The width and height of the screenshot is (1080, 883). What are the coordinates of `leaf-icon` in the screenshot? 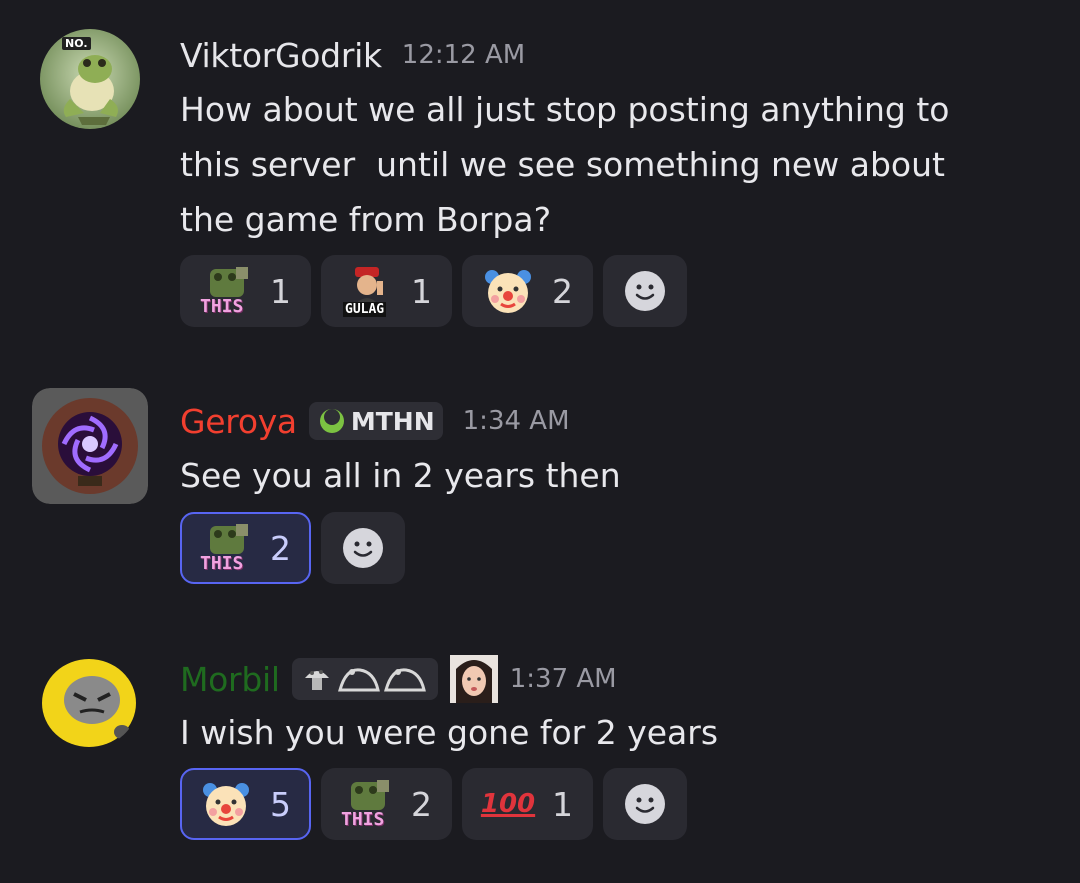 It's located at (331, 421).